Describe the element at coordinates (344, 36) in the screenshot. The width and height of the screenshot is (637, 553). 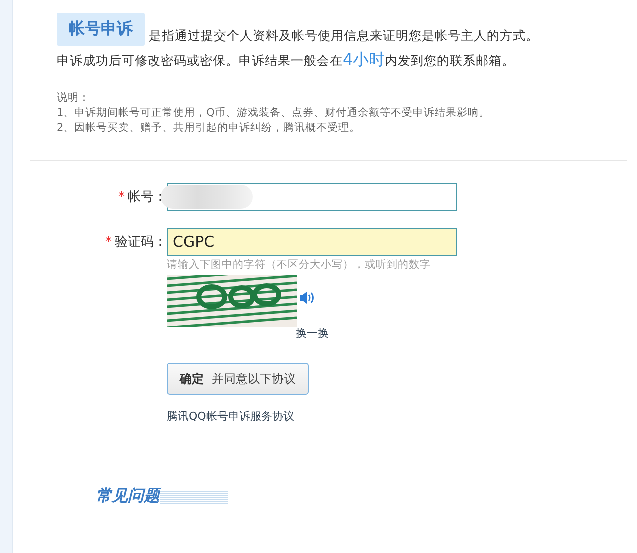
I see `intro-text: 是指通过提交个人资料及帐号使用信息来证明您是帐号主人的方式。` at that location.